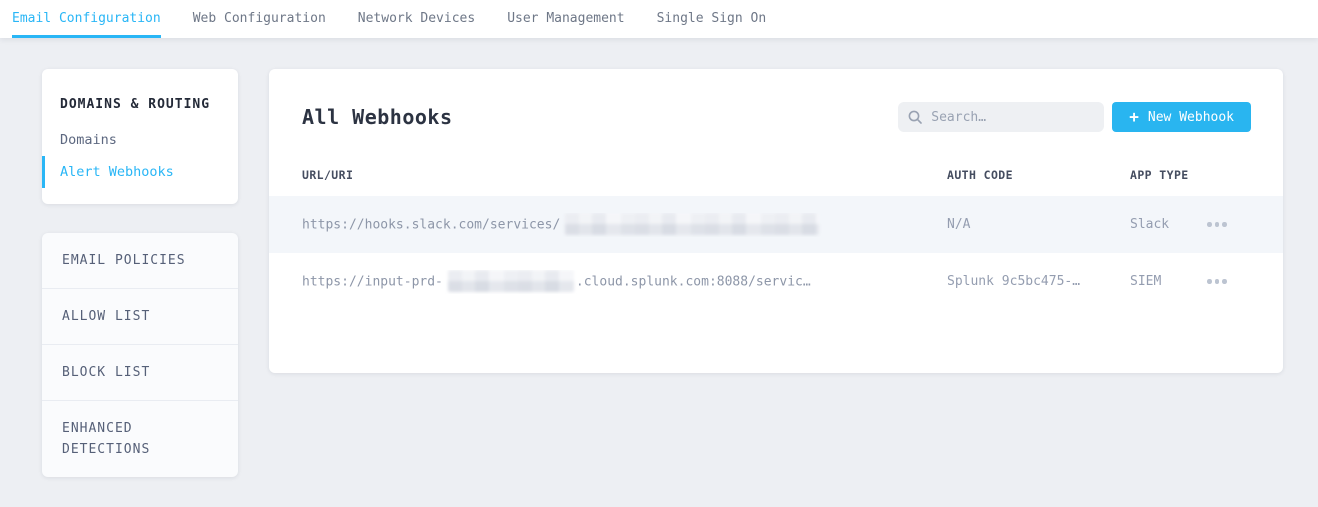 Image resolution: width=1318 pixels, height=507 pixels. What do you see at coordinates (259, 19) in the screenshot?
I see `tab-web-configuration: Web Configuration` at bounding box center [259, 19].